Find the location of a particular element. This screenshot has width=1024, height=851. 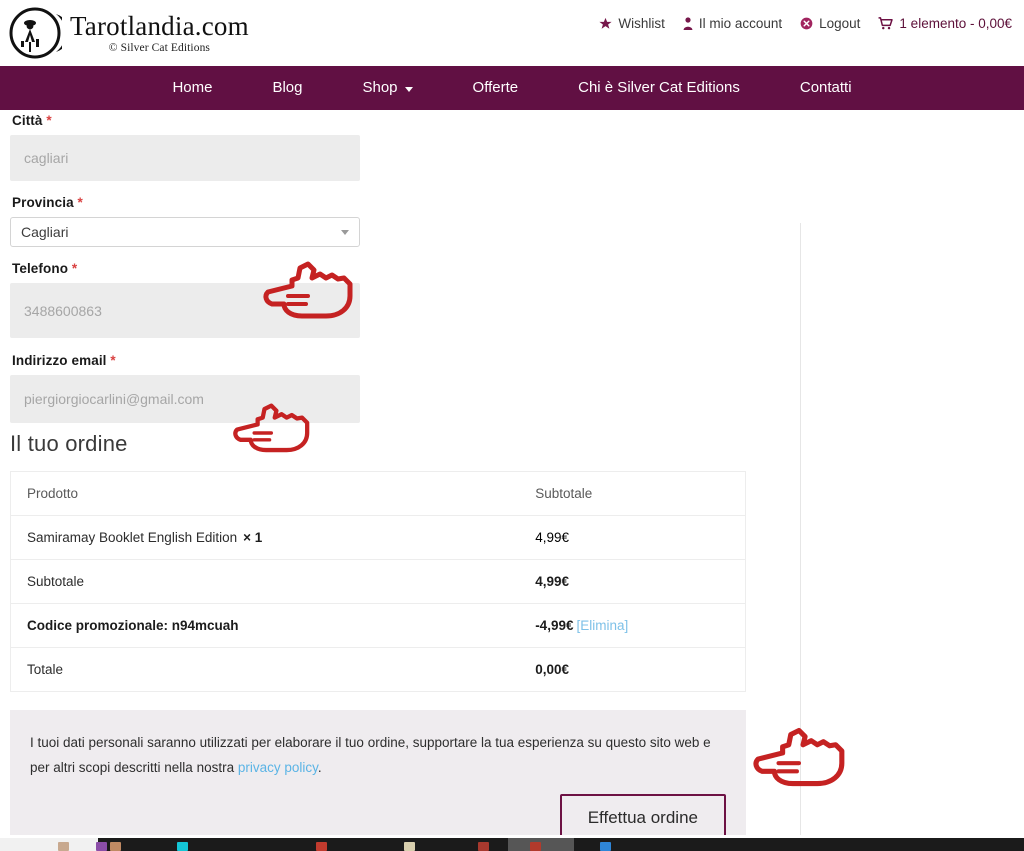

nav-item-home: Home is located at coordinates (192, 88).